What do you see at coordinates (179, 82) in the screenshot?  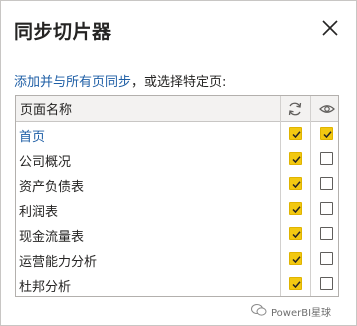 I see `instruction-text: ，或选择特定页:` at bounding box center [179, 82].